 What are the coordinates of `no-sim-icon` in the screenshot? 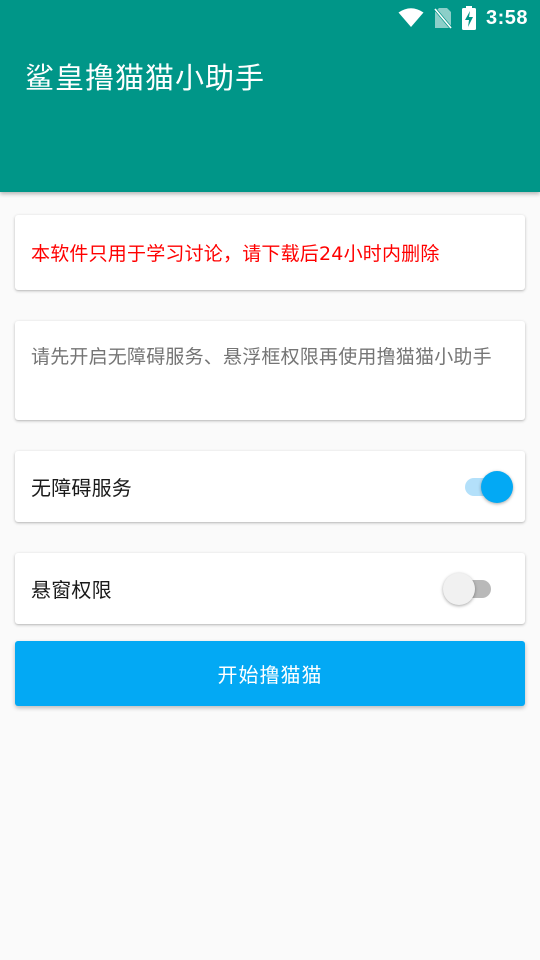 It's located at (442, 18).